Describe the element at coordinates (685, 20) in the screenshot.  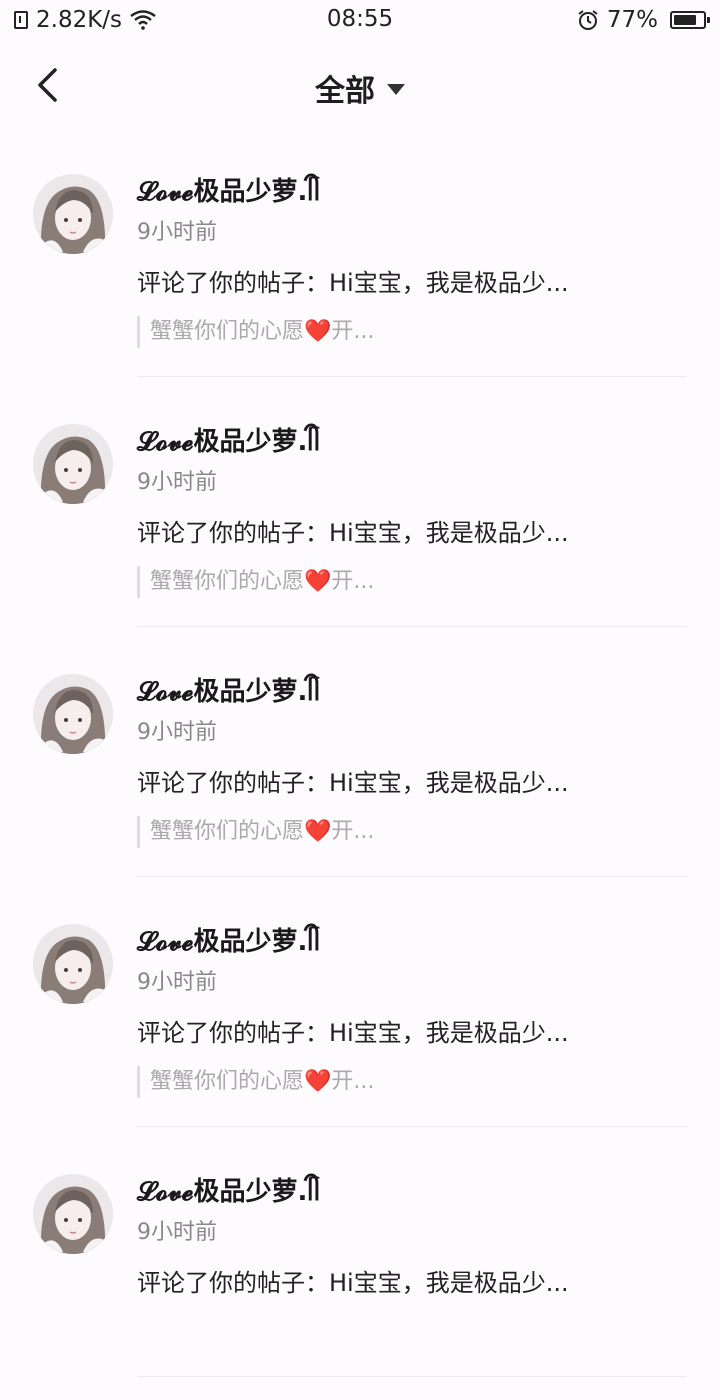
I see `battery-fill` at that location.